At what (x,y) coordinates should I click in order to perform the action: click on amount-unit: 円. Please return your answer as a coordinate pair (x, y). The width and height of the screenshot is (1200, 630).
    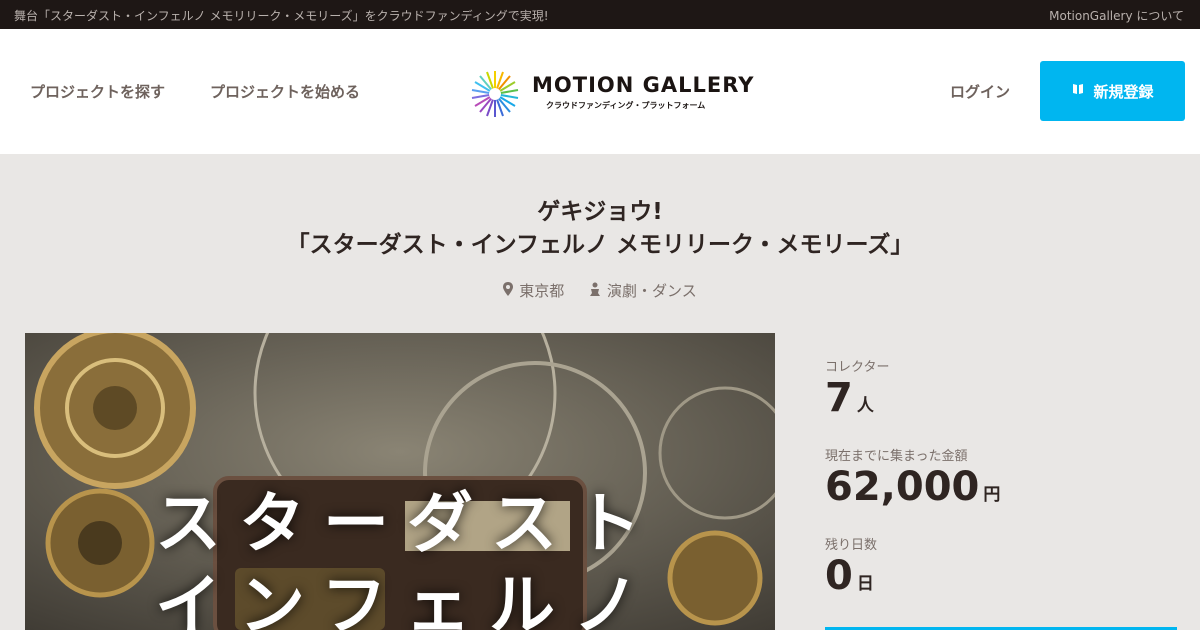
    Looking at the image, I should click on (992, 495).